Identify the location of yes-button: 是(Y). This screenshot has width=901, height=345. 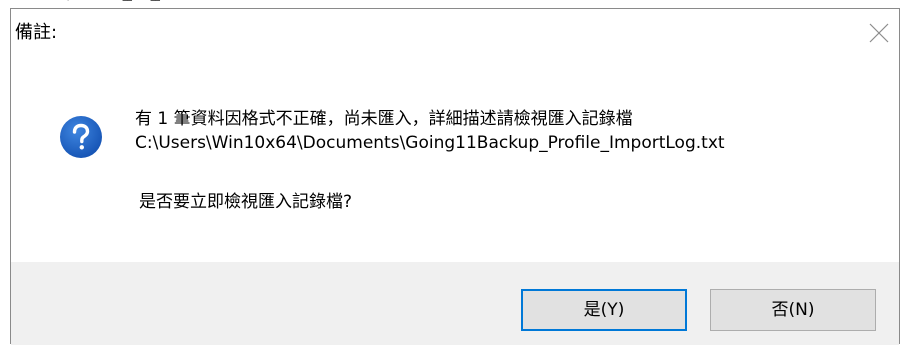
(604, 310).